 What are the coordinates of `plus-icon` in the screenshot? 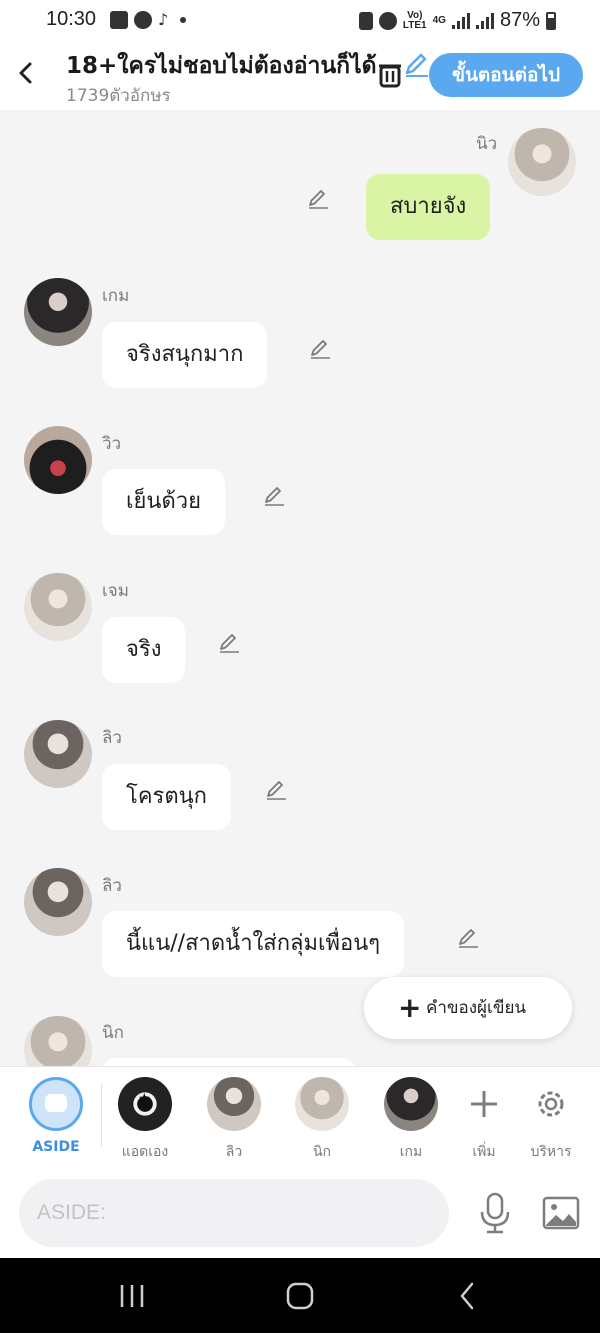 It's located at (484, 1104).